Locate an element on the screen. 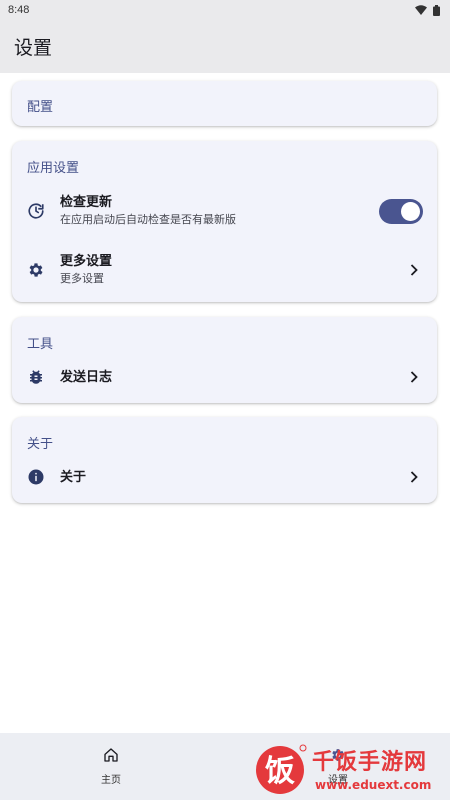  watermark-logo: 饭 is located at coordinates (281, 769).